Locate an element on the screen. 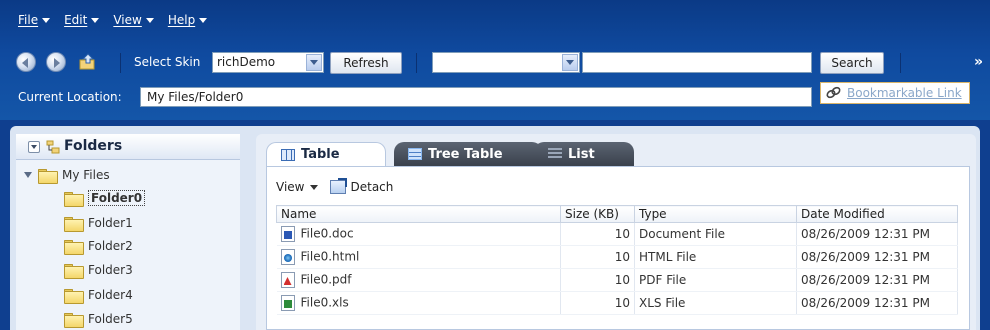 This screenshot has height=330, width=990. tree-item-folder1: Folder1 is located at coordinates (98, 223).